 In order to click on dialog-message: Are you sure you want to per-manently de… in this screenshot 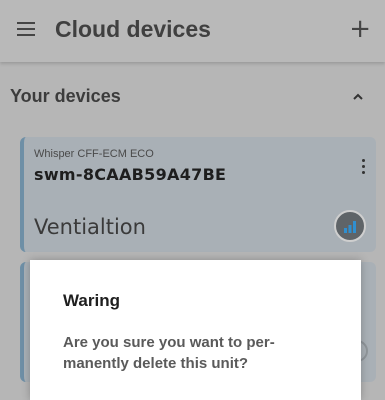, I will do `click(169, 353)`.